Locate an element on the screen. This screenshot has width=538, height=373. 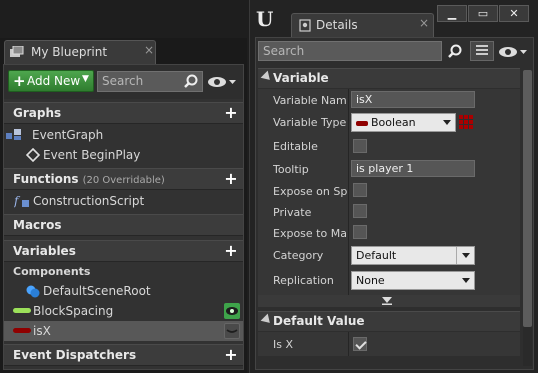
add-new-label: Add New is located at coordinates (54, 81).